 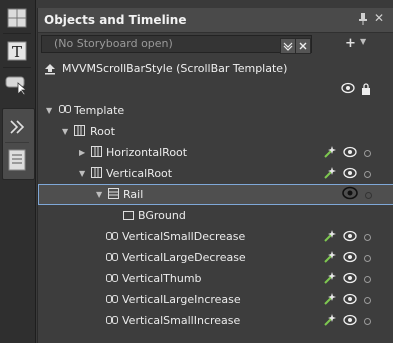 What do you see at coordinates (175, 68) in the screenshot?
I see `scope-label: MVVMScrollBarStyle (ScrollBar Template)` at bounding box center [175, 68].